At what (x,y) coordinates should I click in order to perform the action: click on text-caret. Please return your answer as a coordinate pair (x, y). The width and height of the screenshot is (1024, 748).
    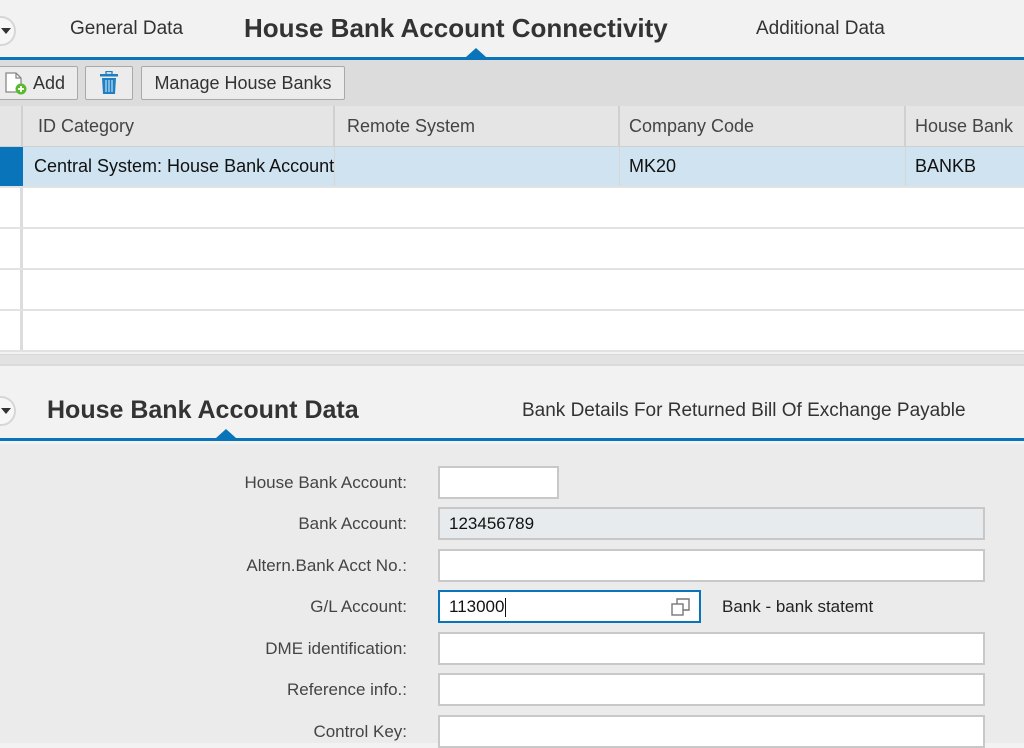
    Looking at the image, I should click on (506, 608).